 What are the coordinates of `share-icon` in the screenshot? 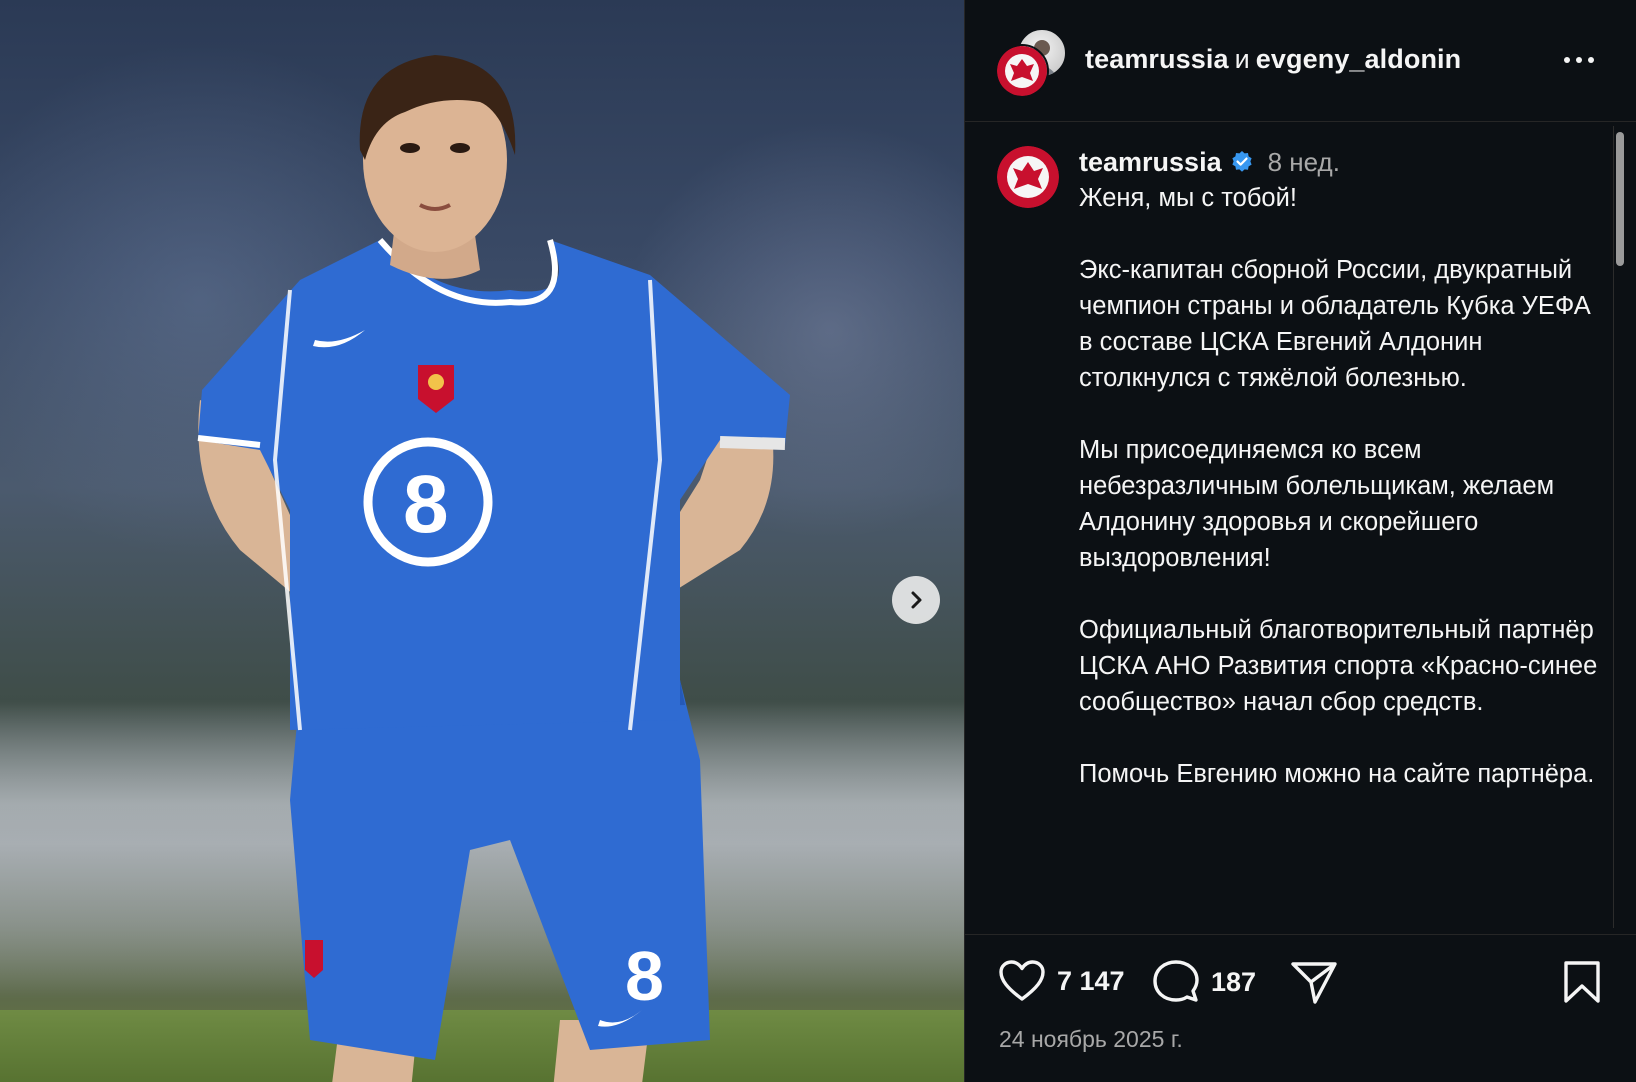 It's located at (1314, 983).